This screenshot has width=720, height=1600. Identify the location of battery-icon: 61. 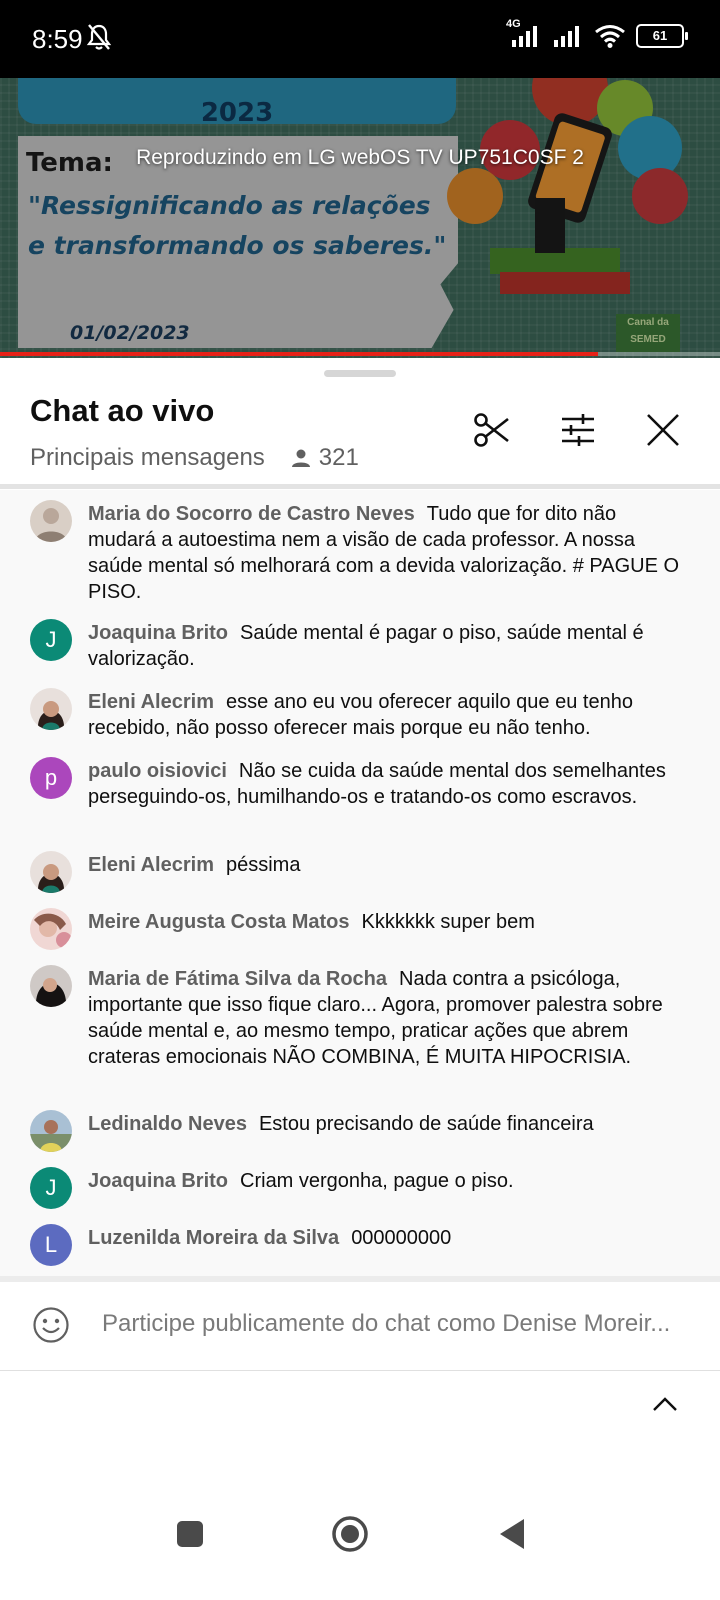
(662, 36).